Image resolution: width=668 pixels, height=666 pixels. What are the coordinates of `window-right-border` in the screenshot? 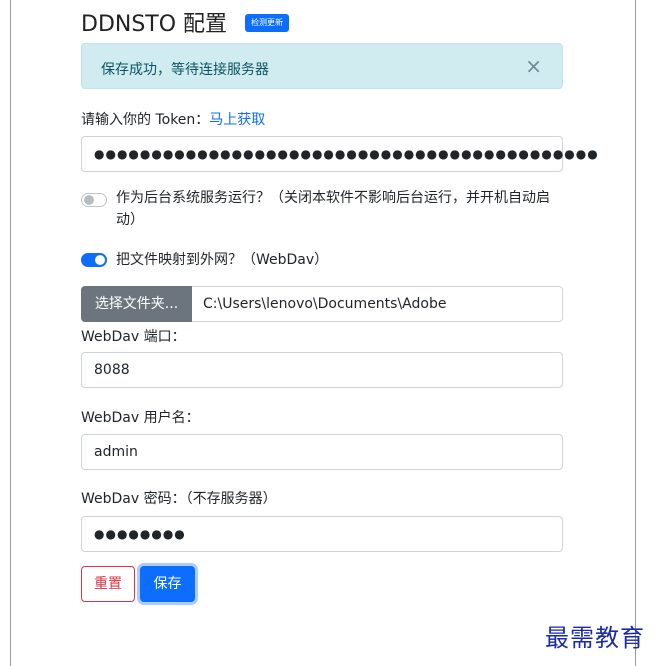 It's located at (635, 333).